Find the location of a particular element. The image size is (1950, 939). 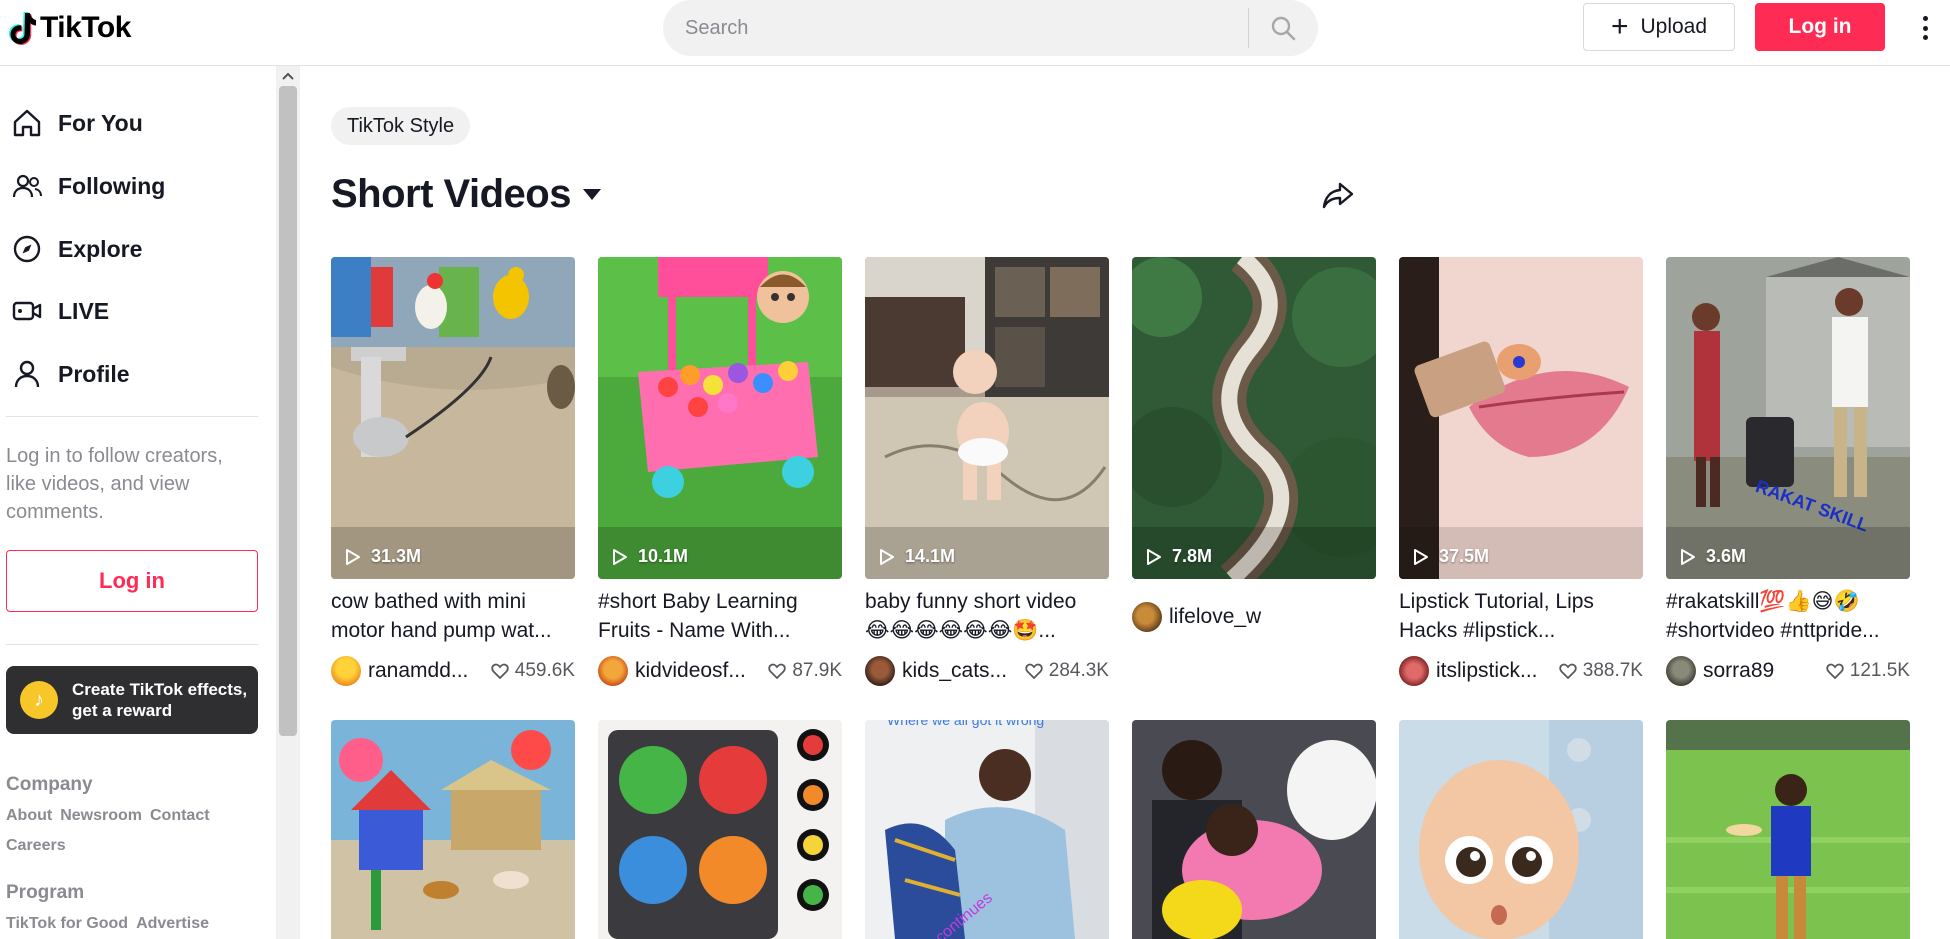

like-count: 284.3K is located at coordinates (1067, 671).